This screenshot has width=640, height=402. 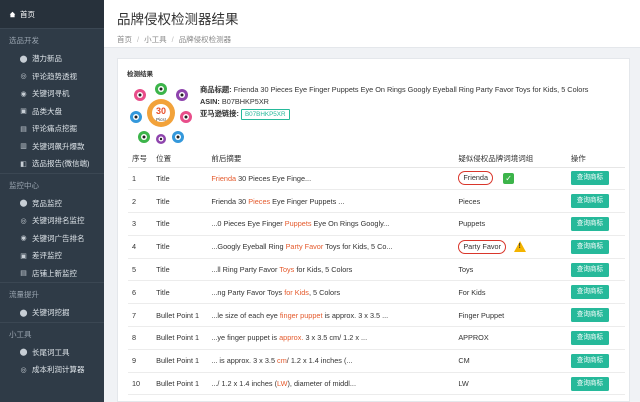 I want to click on product-link-label: 亚马逊链接:, so click(x=219, y=113).